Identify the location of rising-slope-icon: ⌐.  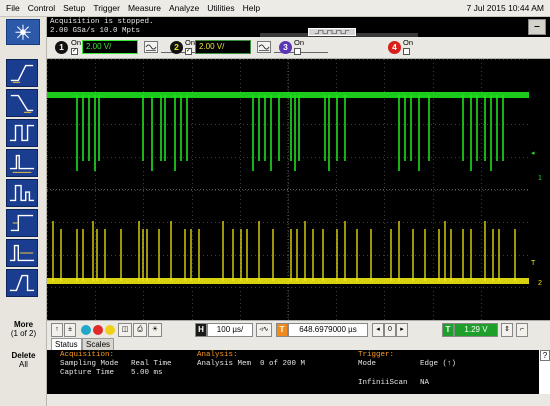
(522, 329).